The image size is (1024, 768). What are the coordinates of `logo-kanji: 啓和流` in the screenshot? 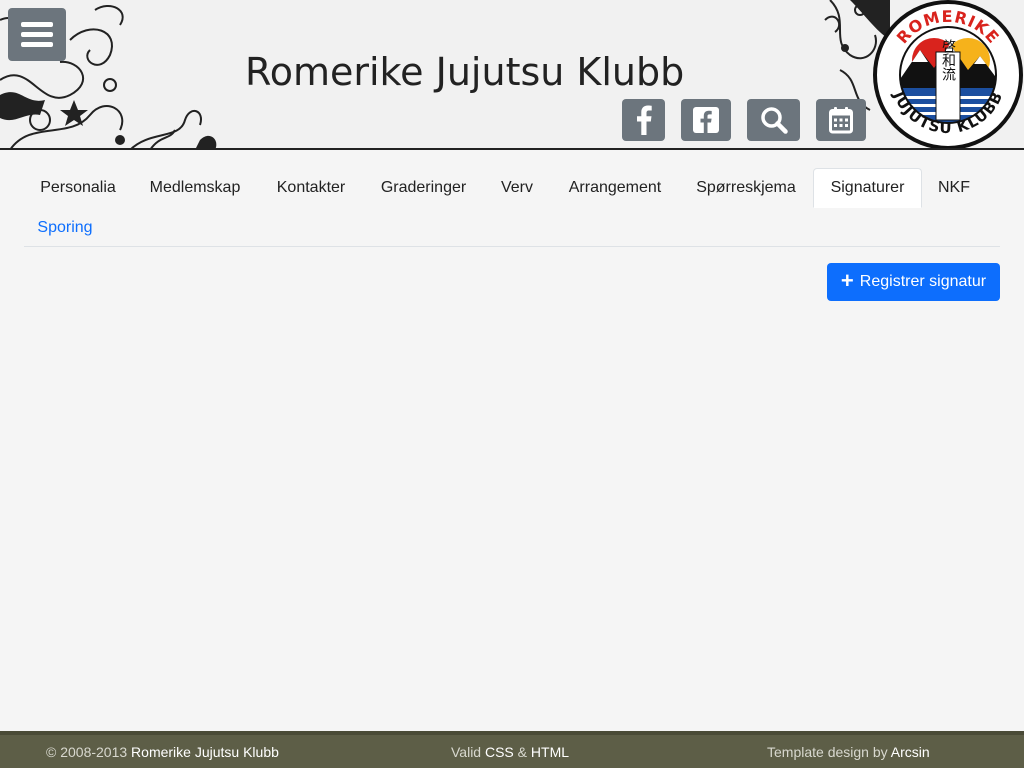 It's located at (948, 60).